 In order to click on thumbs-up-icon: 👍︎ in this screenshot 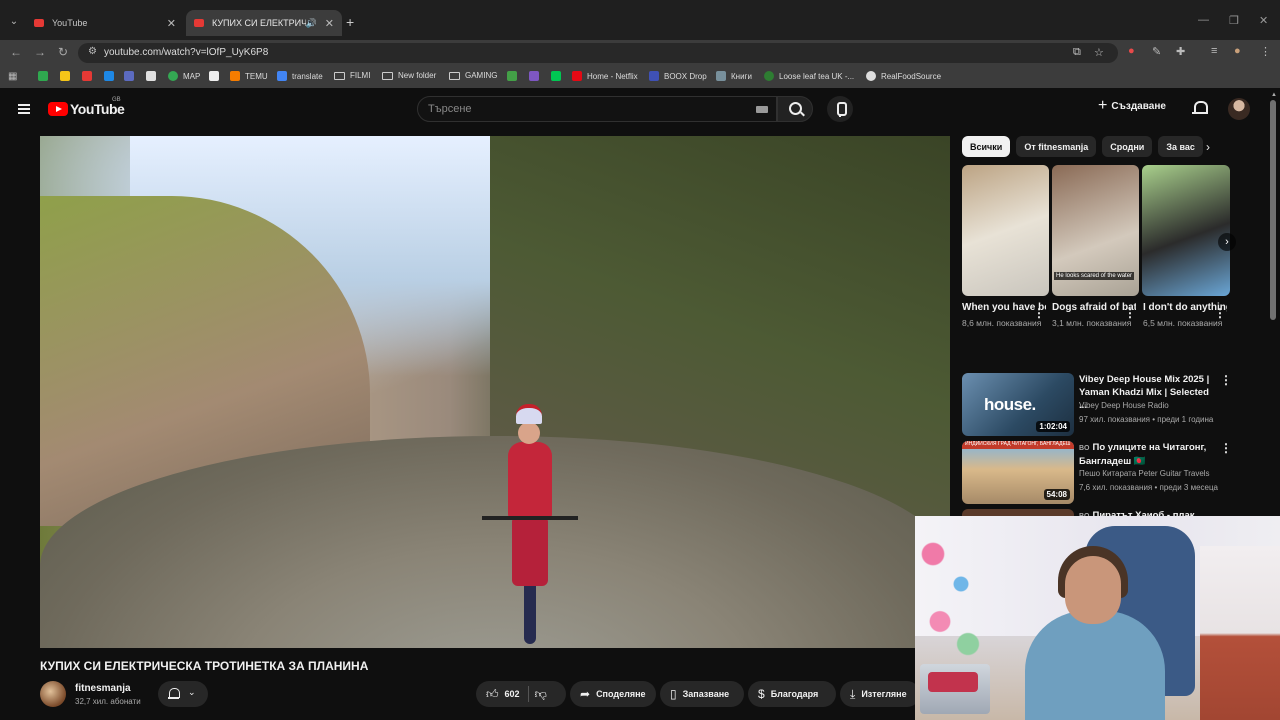, I will do `click(492, 694)`.